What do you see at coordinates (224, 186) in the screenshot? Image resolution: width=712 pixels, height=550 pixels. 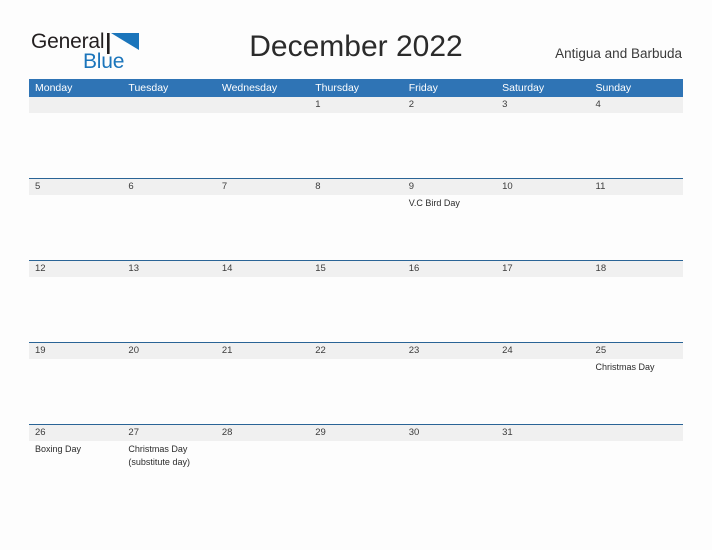 I see `day-number: 7` at bounding box center [224, 186].